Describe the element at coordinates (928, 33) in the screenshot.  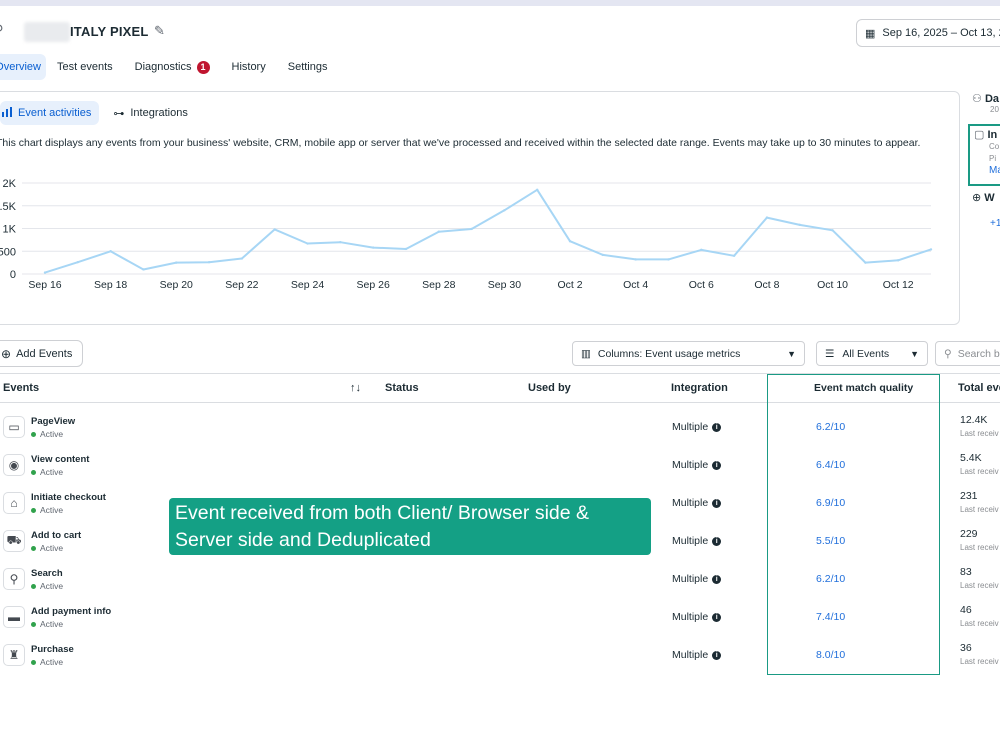
I see `date-range-button: ▦ Sep 16, 2025 – Oct 13, 20` at that location.